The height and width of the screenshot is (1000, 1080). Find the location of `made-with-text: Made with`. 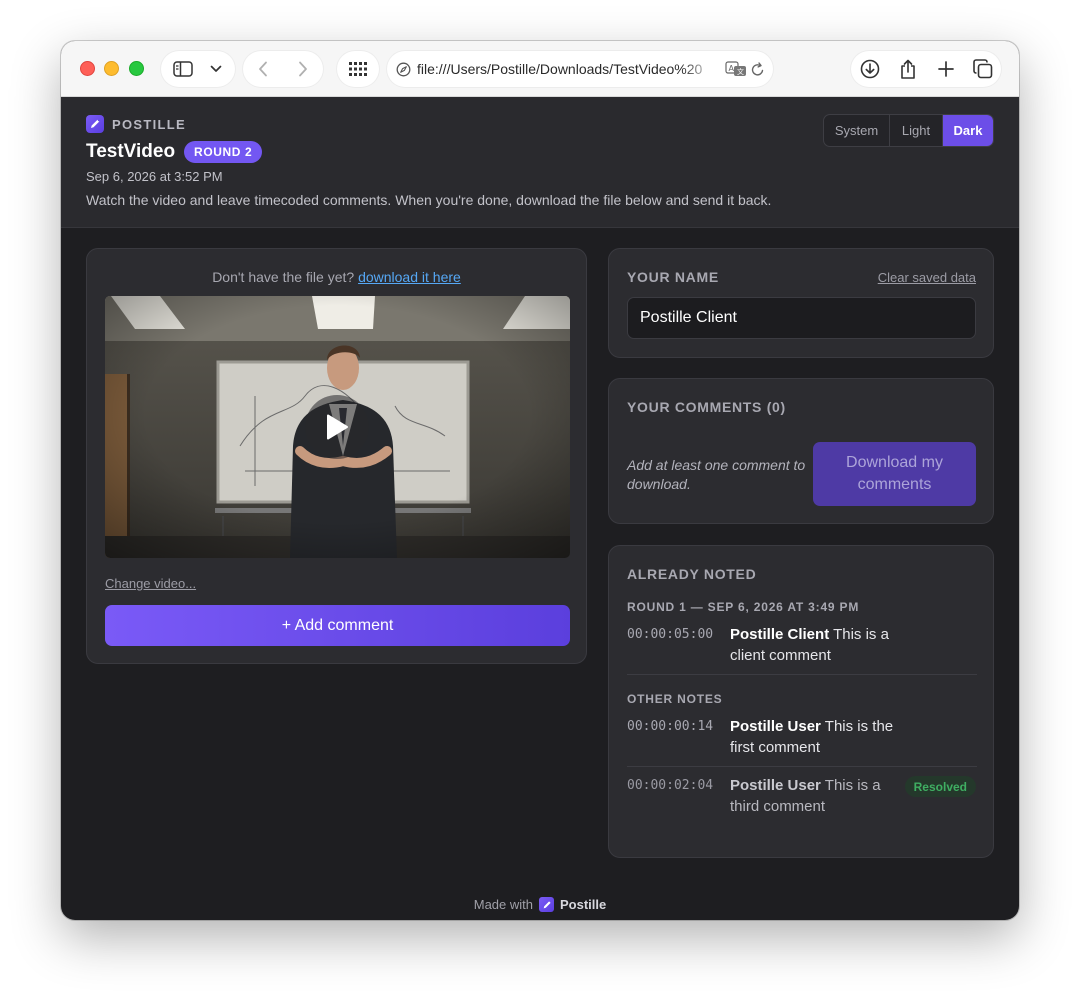

made-with-text: Made with is located at coordinates (503, 904).